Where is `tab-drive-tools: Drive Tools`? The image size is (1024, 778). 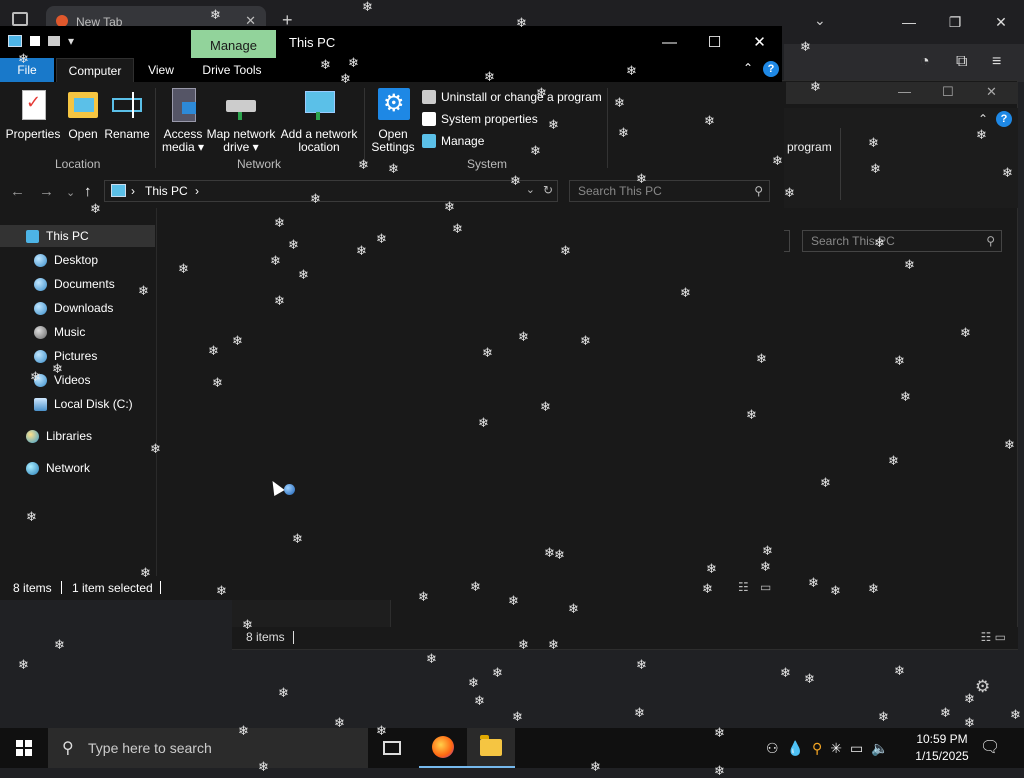
tab-drive-tools: Drive Tools is located at coordinates (232, 70).